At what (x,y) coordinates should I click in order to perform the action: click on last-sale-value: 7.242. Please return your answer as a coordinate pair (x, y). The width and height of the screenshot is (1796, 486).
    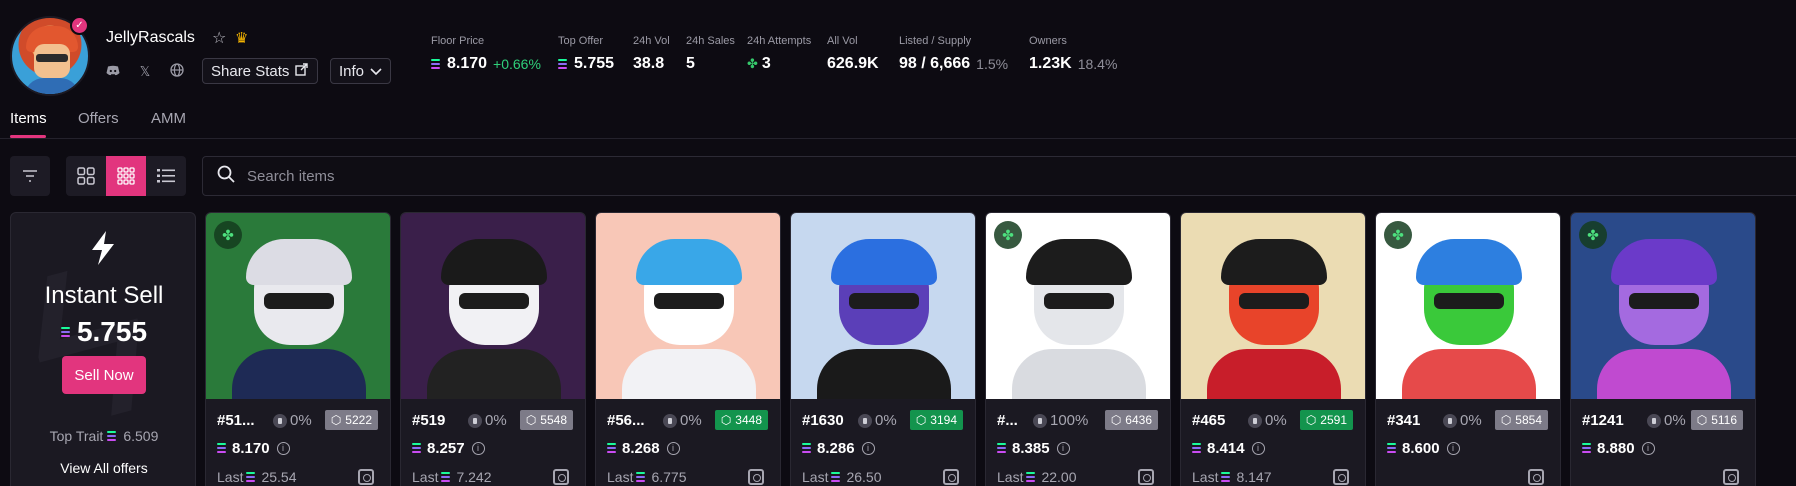
    Looking at the image, I should click on (474, 477).